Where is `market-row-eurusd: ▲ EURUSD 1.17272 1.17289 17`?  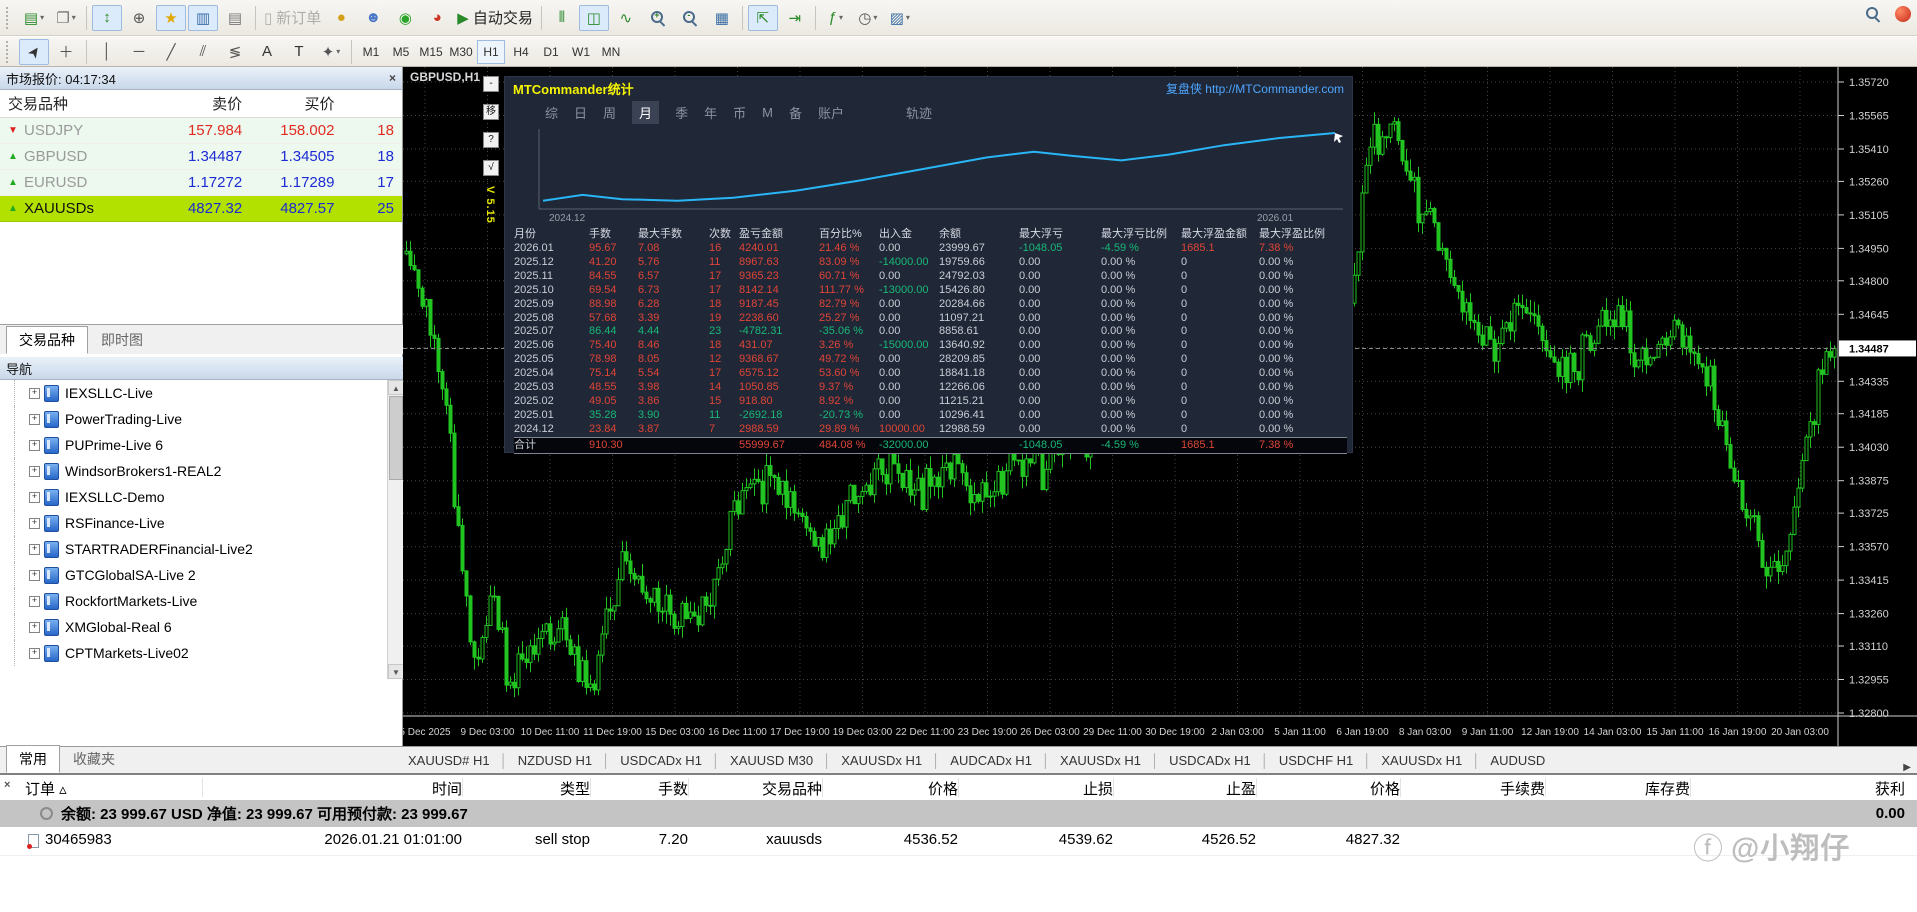
market-row-eurusd: ▲ EURUSD 1.17272 1.17289 17 is located at coordinates (201, 183).